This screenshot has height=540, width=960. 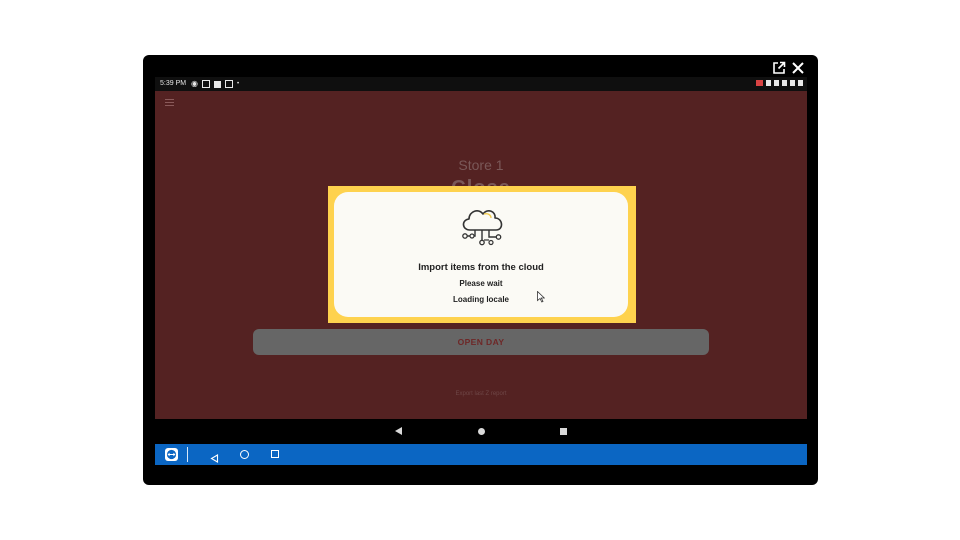 I want to click on status-notification-icons: ◉ •, so click(x=215, y=84).